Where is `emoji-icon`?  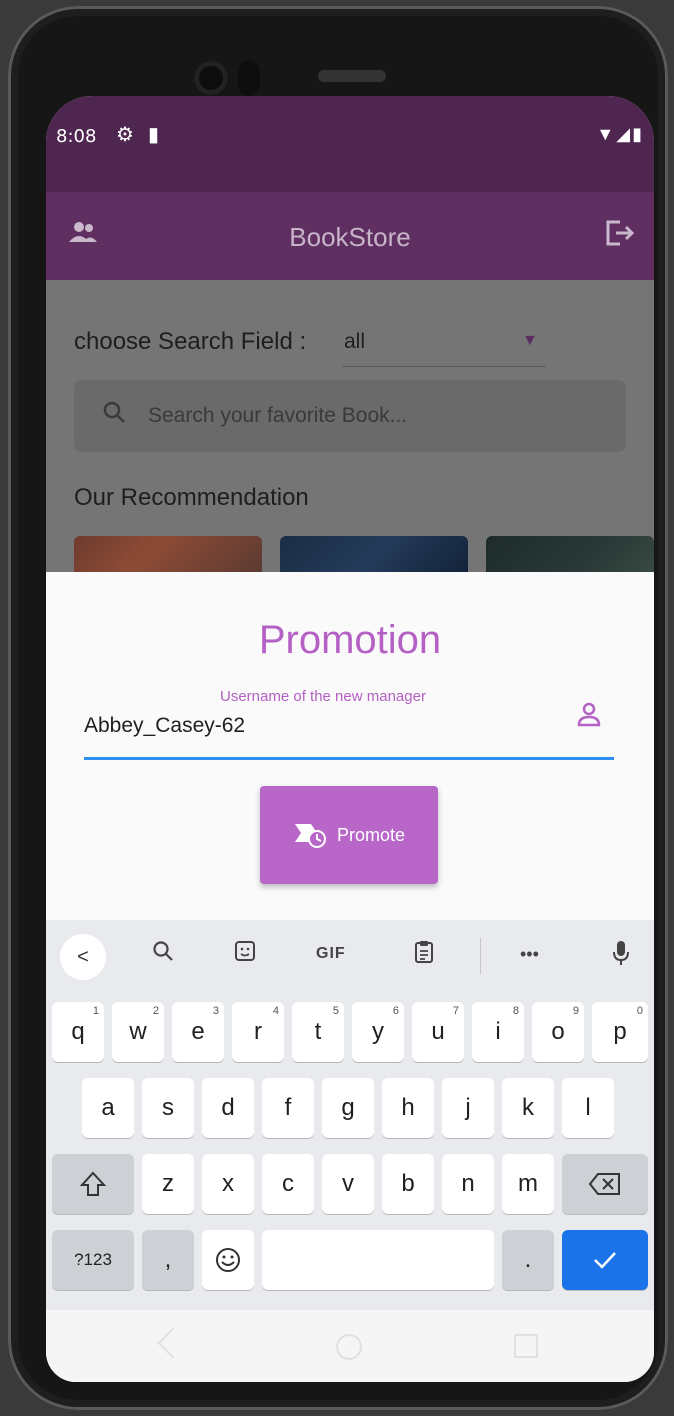
emoji-icon is located at coordinates (228, 1260).